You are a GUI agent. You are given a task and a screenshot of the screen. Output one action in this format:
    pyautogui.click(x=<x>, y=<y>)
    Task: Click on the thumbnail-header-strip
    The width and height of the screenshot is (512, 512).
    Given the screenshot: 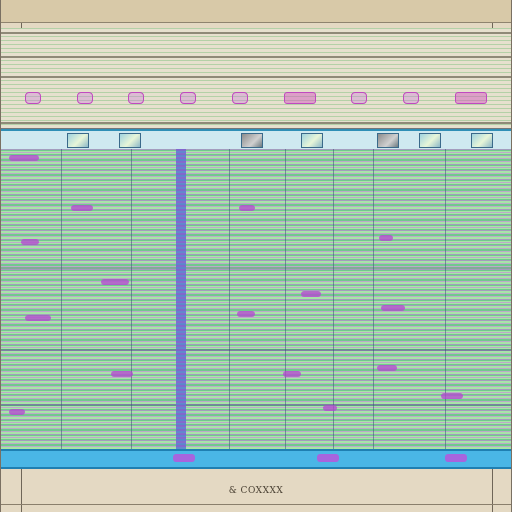 What is the action you would take?
    pyautogui.click(x=256, y=140)
    